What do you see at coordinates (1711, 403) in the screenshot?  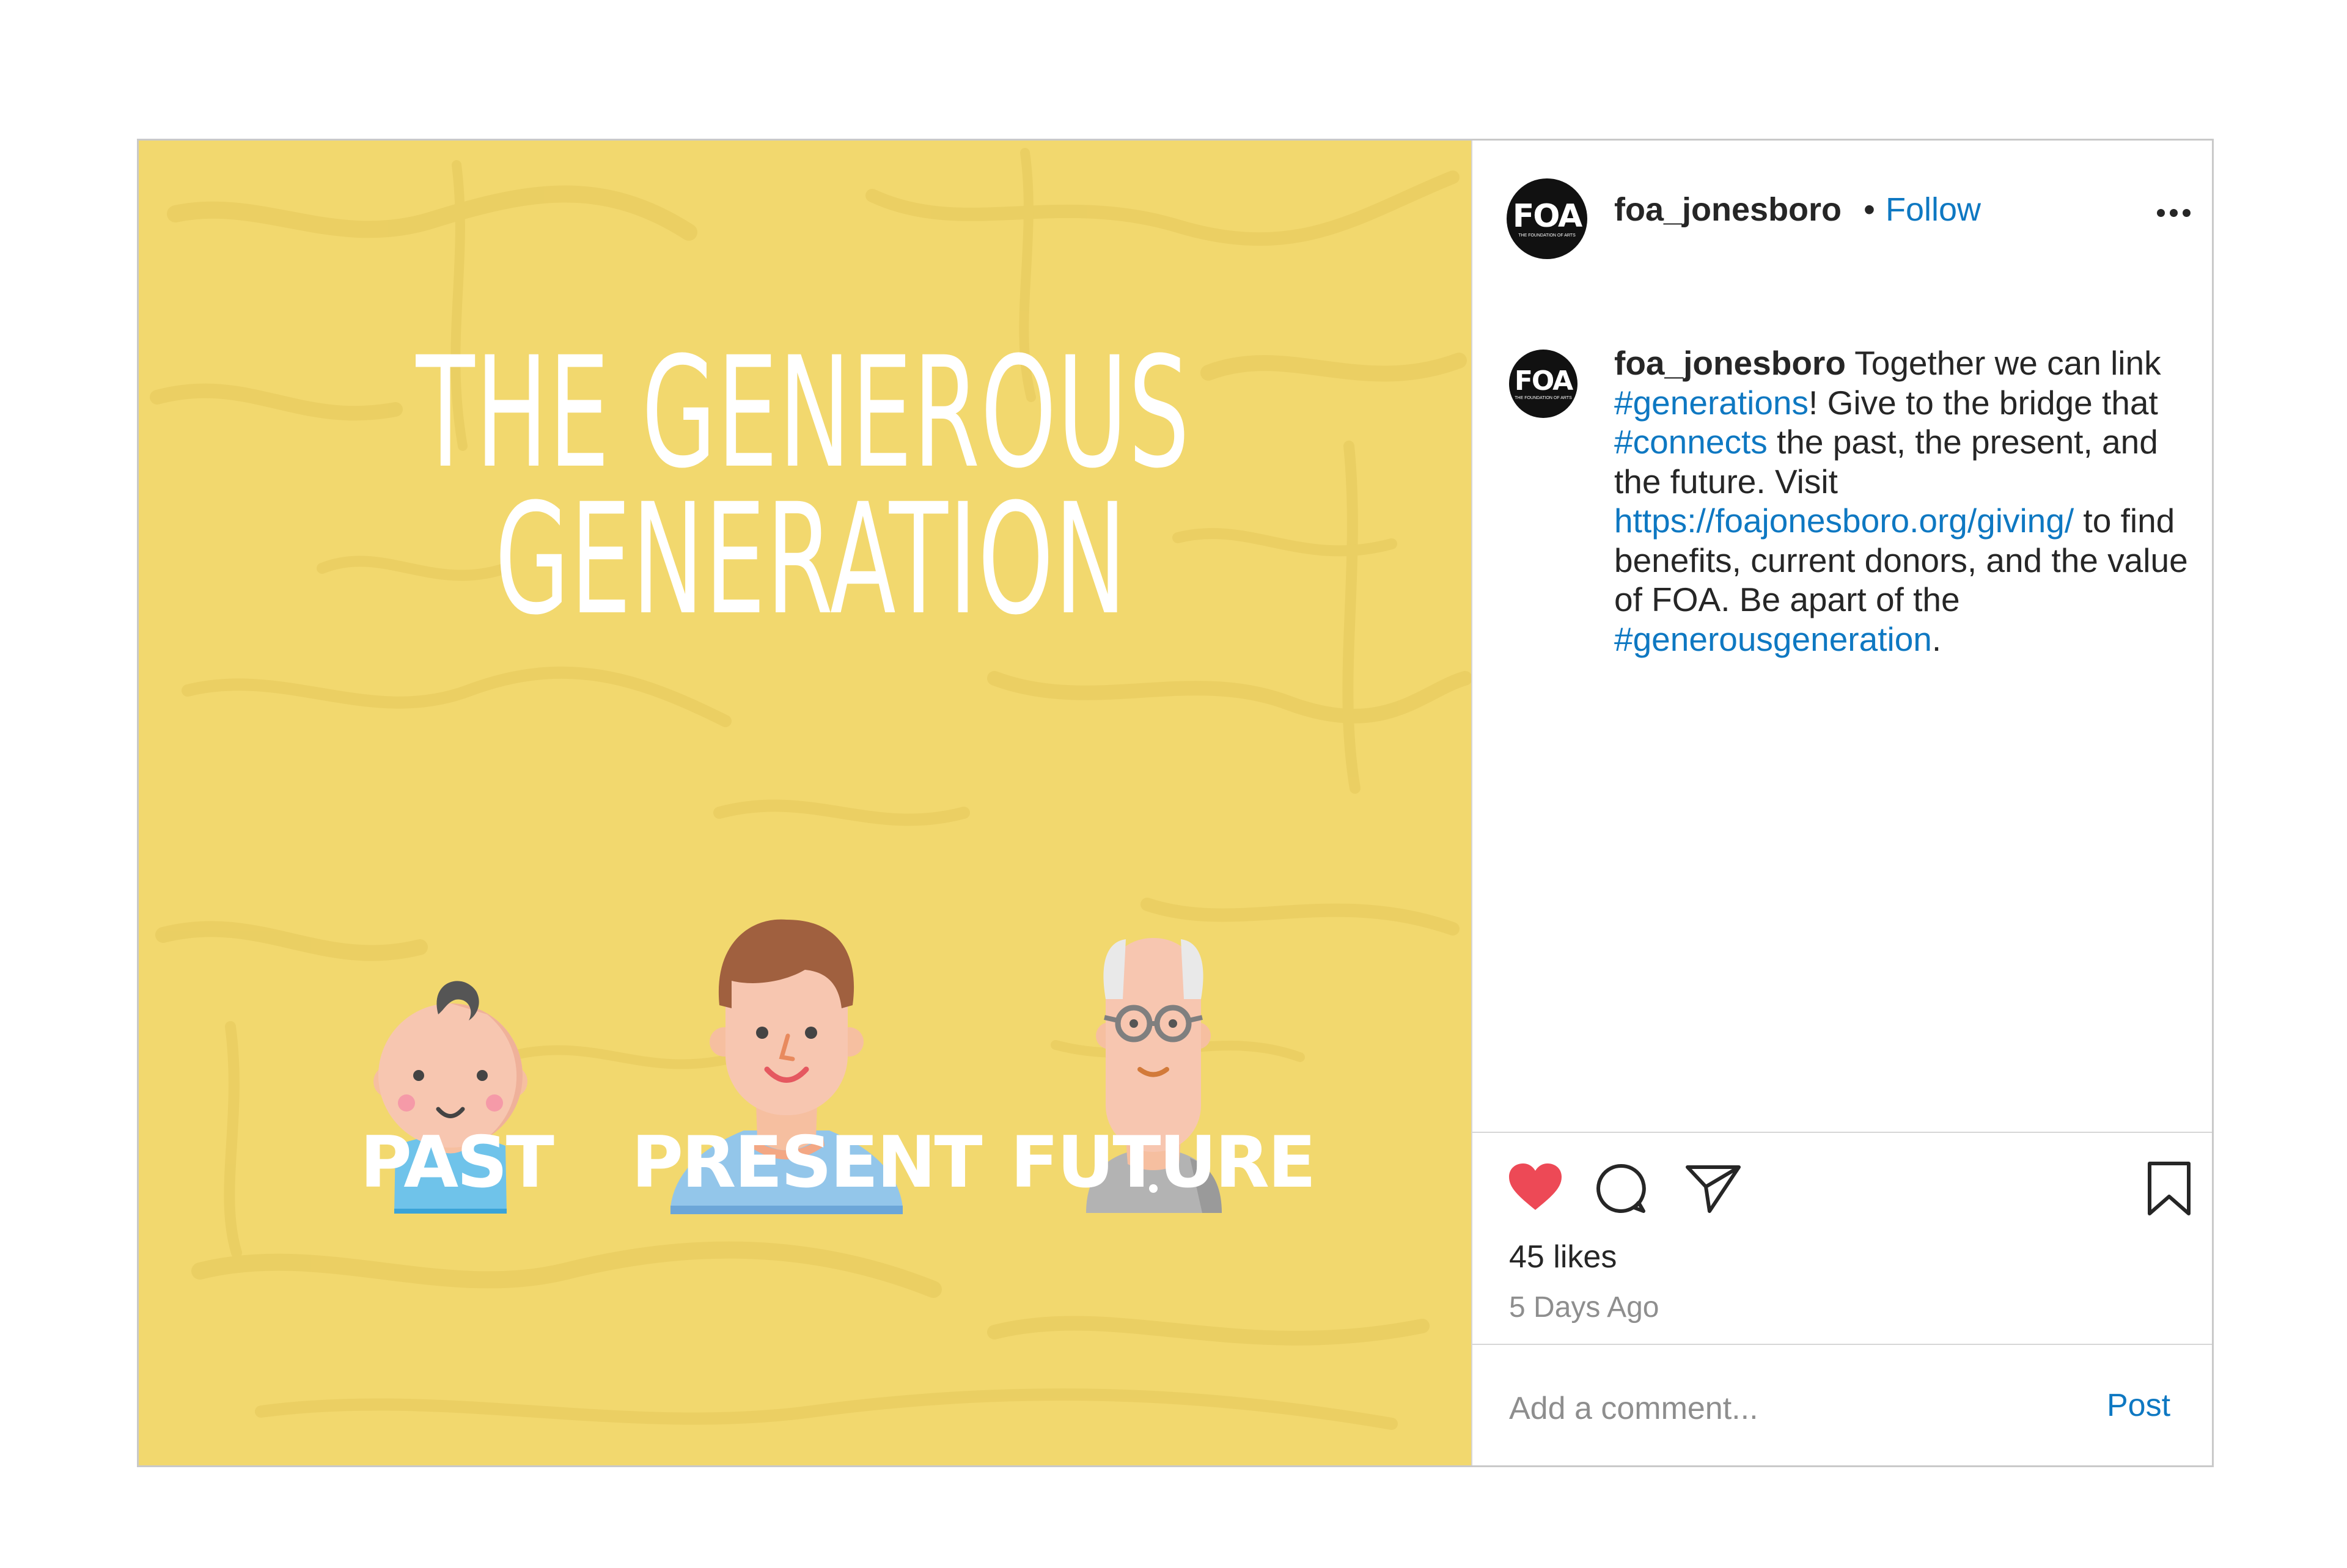 I see `hashtag-generations: #generations` at bounding box center [1711, 403].